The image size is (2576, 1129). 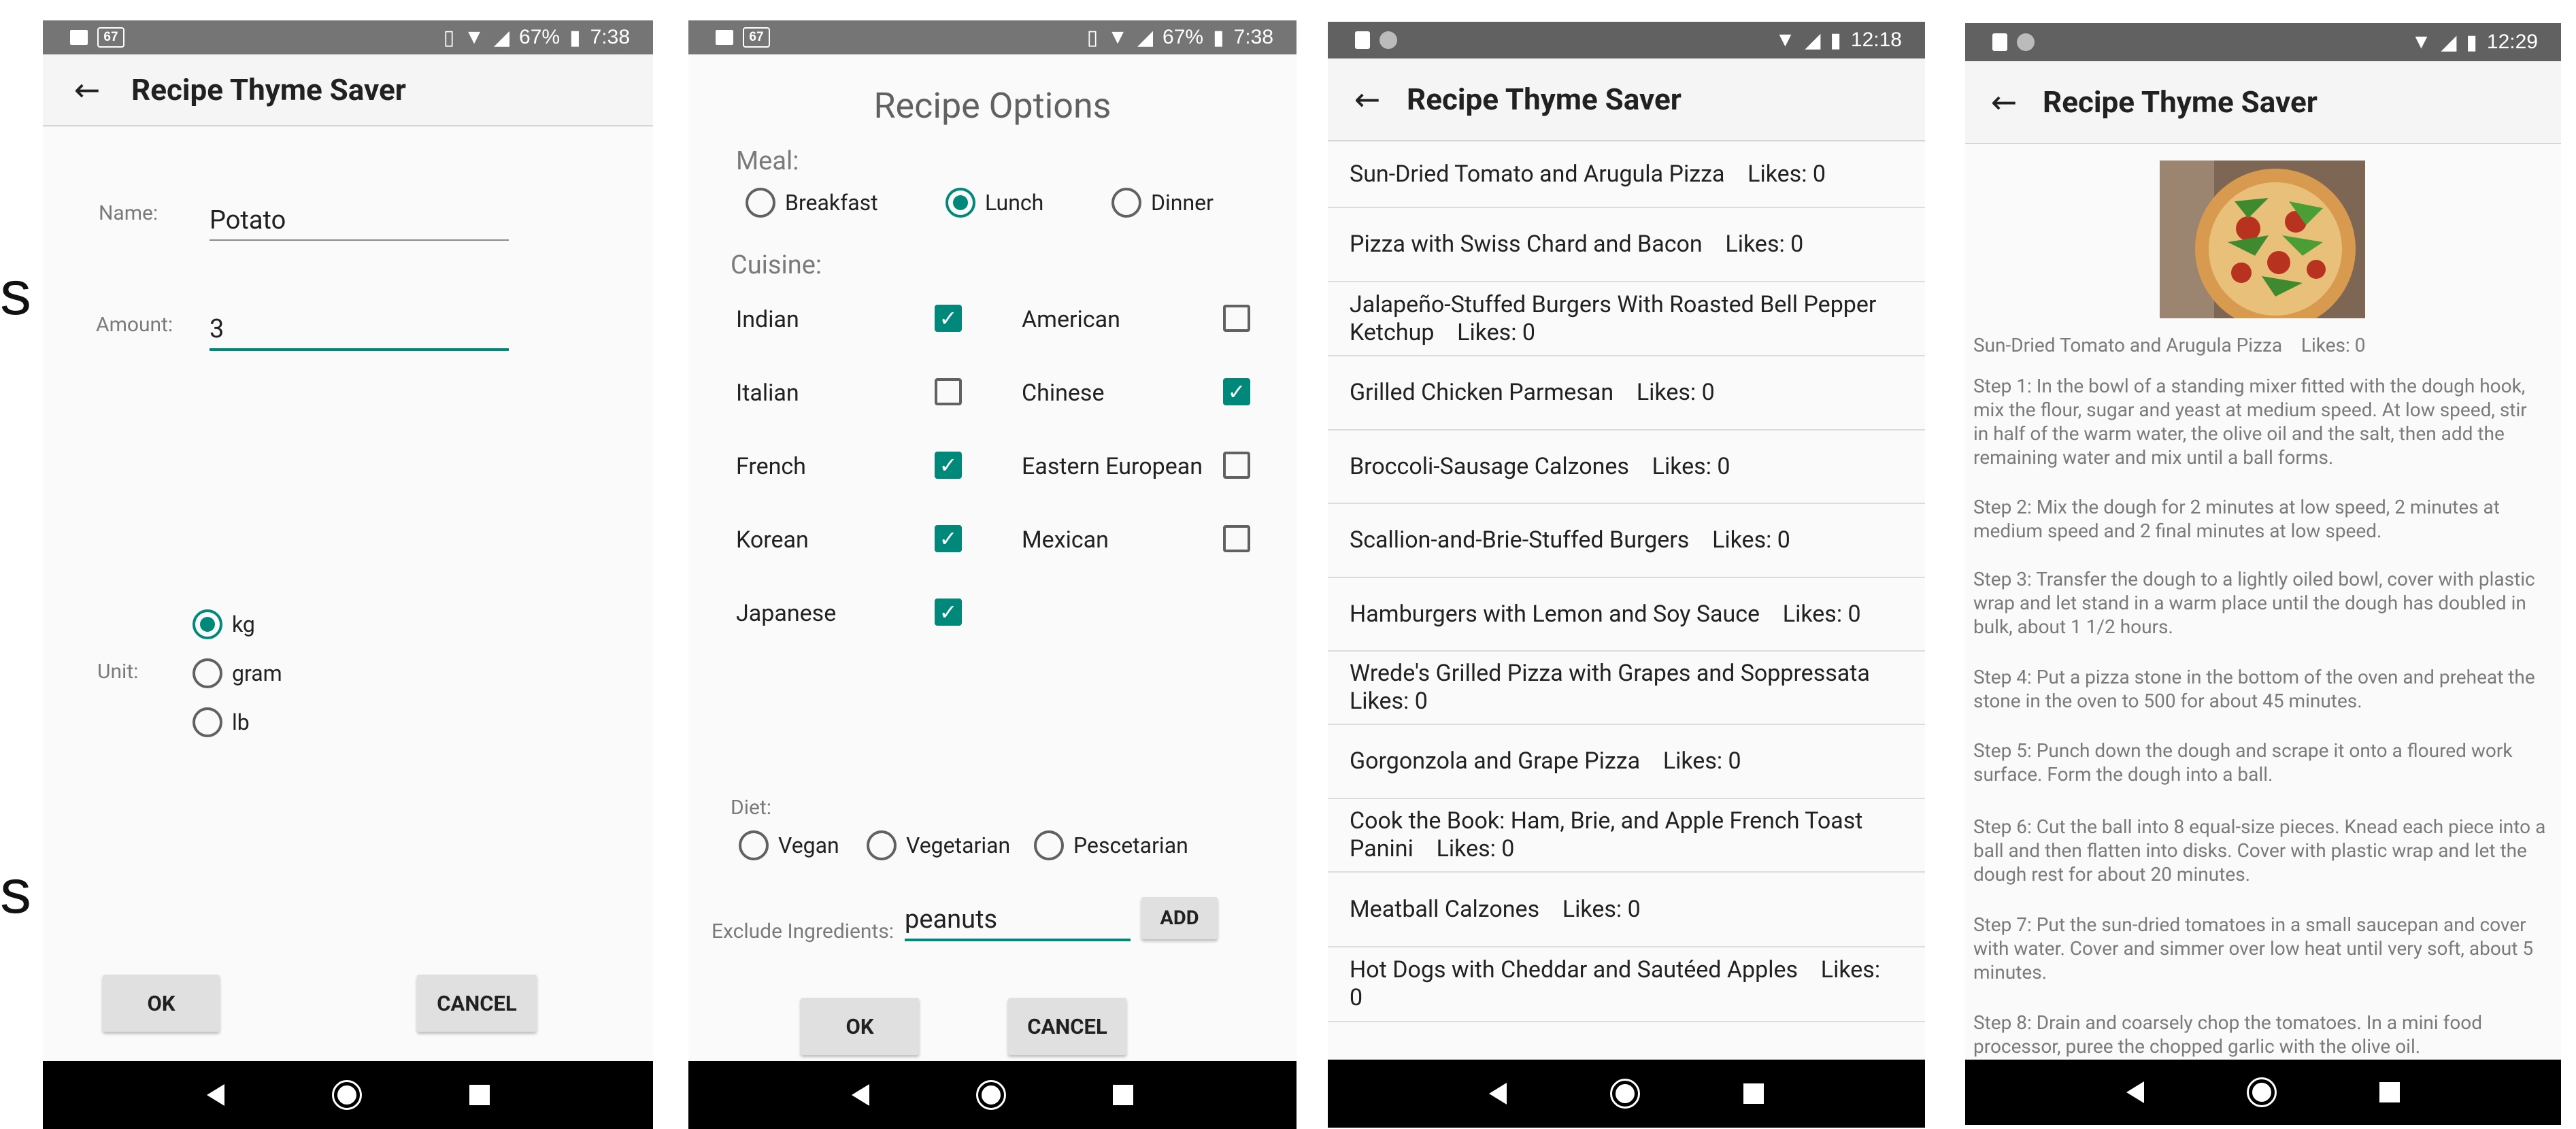 I want to click on meal-radio-breakfast: Breakfast, so click(x=812, y=203).